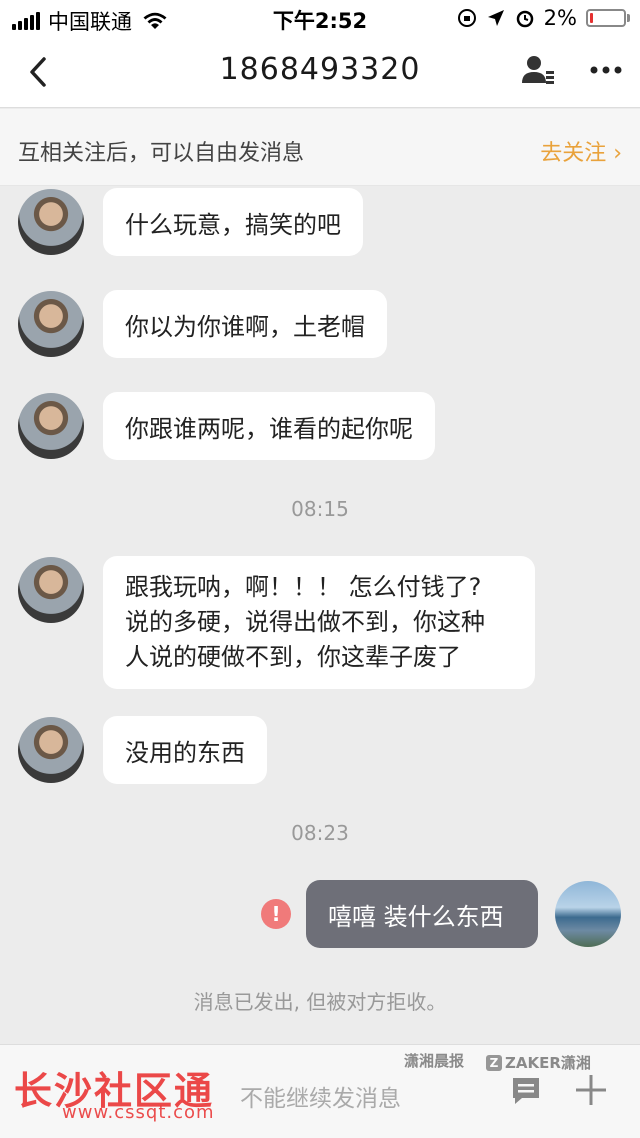 This screenshot has width=640, height=1138. Describe the element at coordinates (560, 18) in the screenshot. I see `battery-percent: 2%` at that location.